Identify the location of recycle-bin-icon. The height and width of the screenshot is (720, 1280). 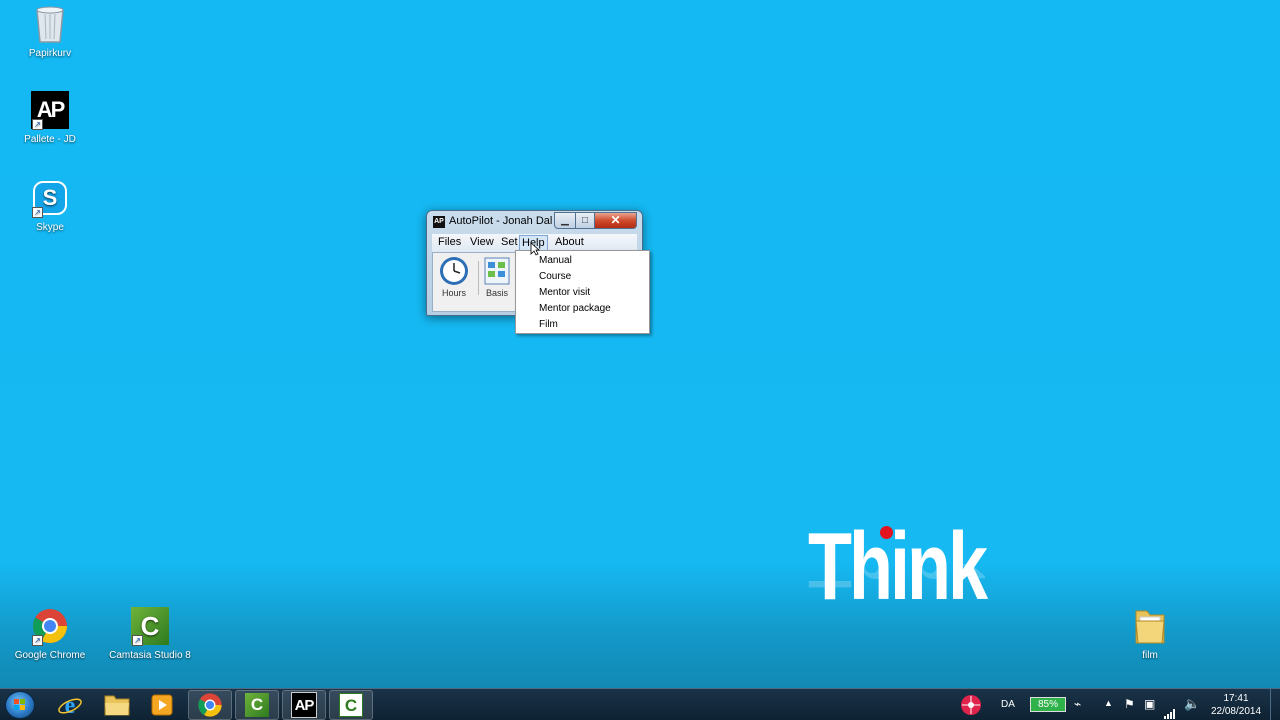
(50, 24).